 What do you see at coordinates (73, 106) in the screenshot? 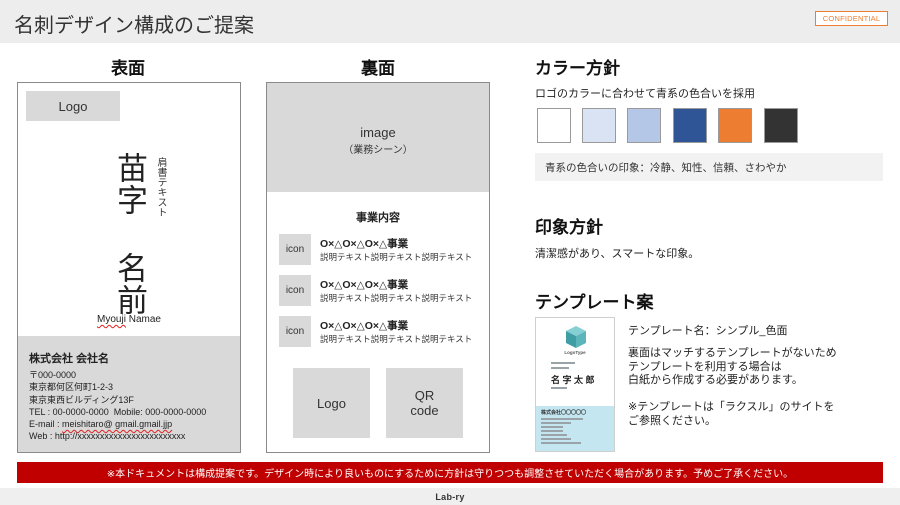
I see `front-logo-placeholder: Logo` at bounding box center [73, 106].